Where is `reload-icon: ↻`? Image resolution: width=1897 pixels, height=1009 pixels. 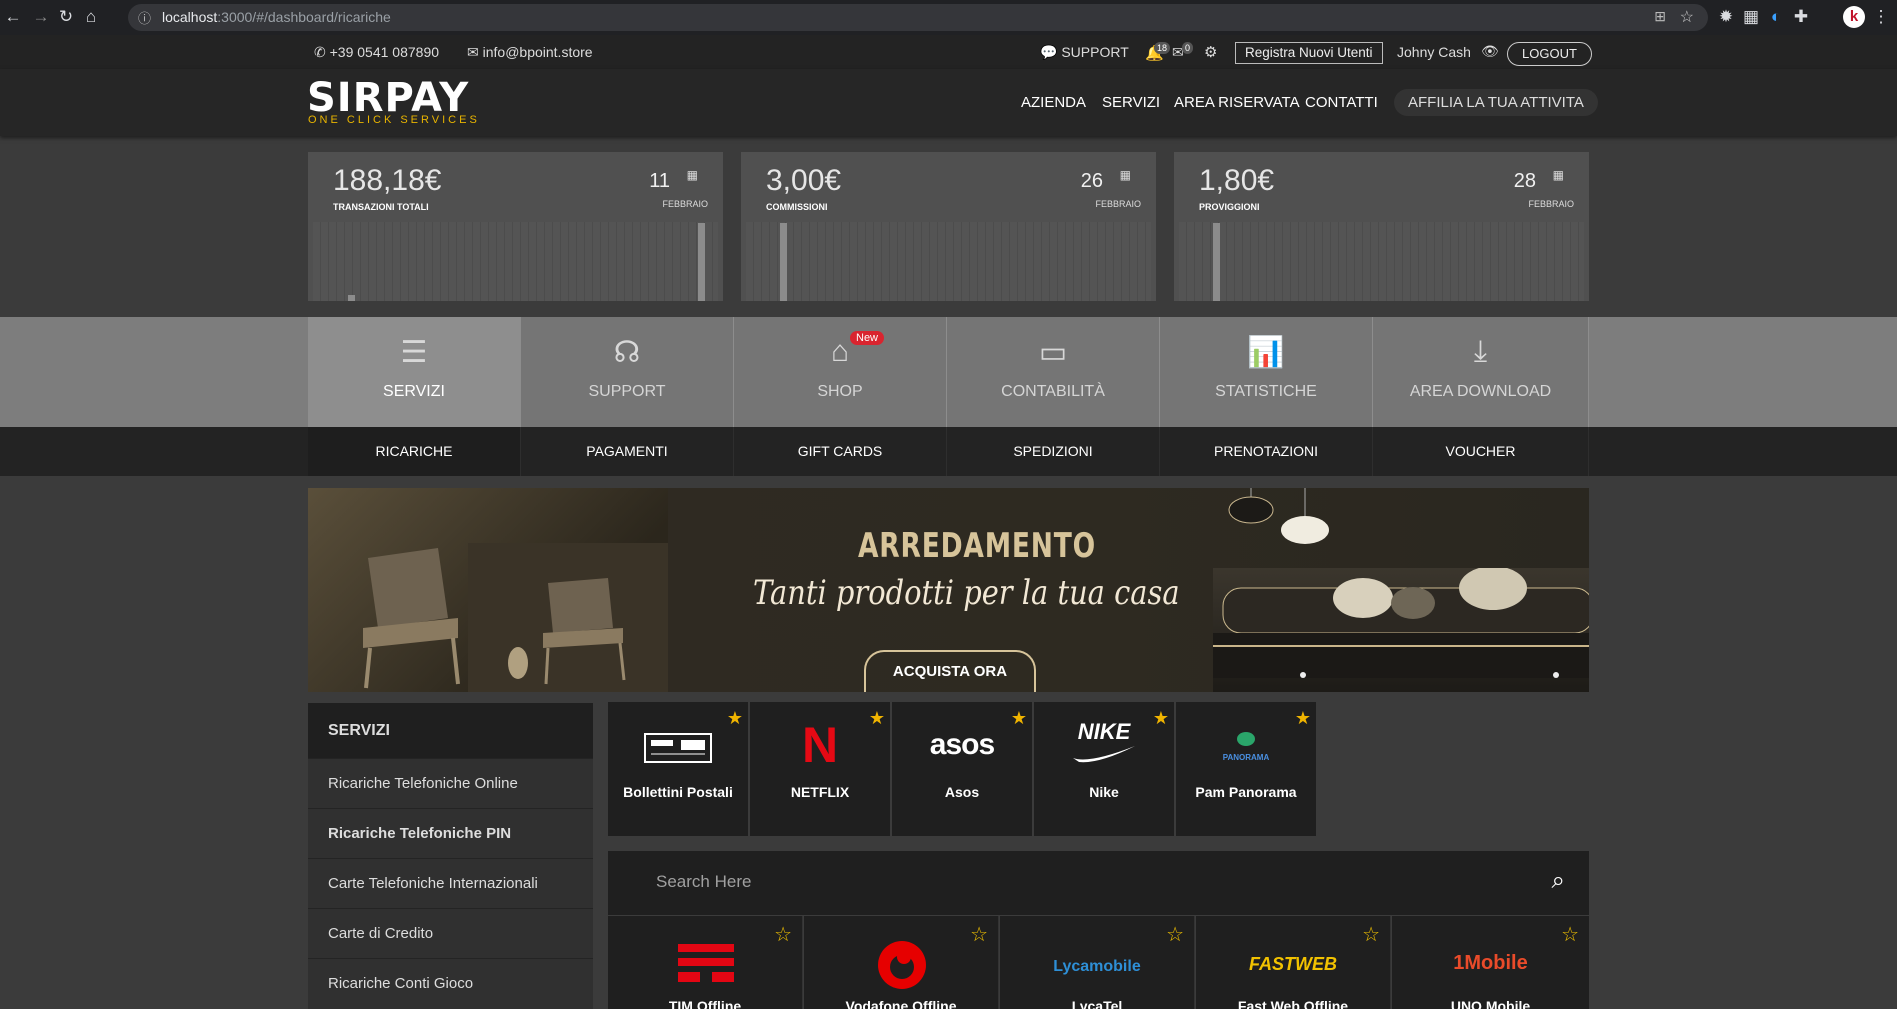 reload-icon: ↻ is located at coordinates (66, 17).